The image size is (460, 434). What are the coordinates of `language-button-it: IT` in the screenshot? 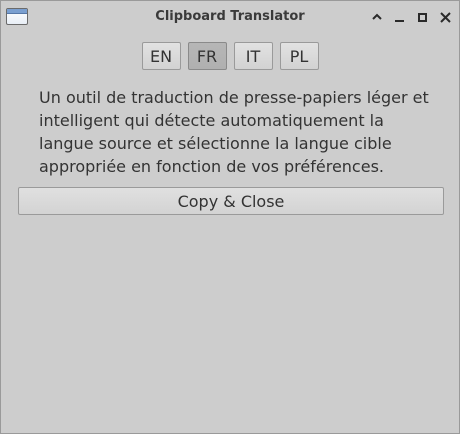 It's located at (253, 56).